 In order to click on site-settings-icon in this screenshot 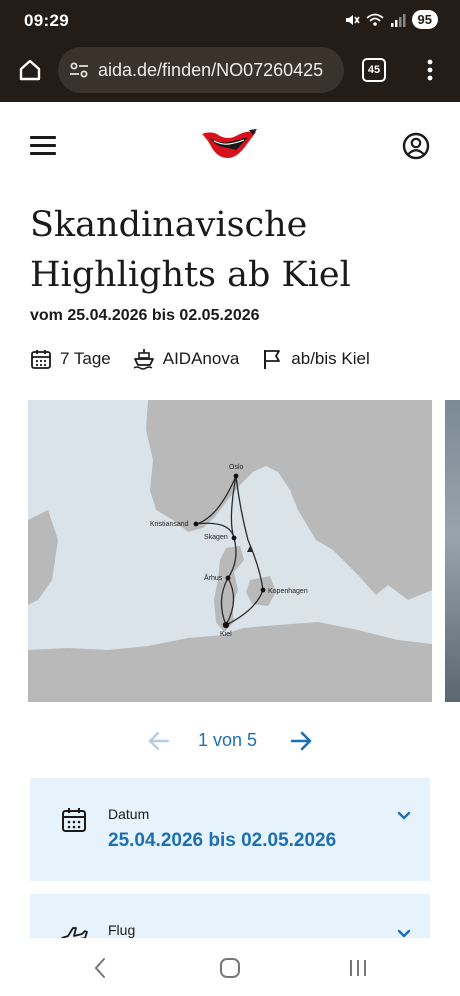, I will do `click(79, 70)`.